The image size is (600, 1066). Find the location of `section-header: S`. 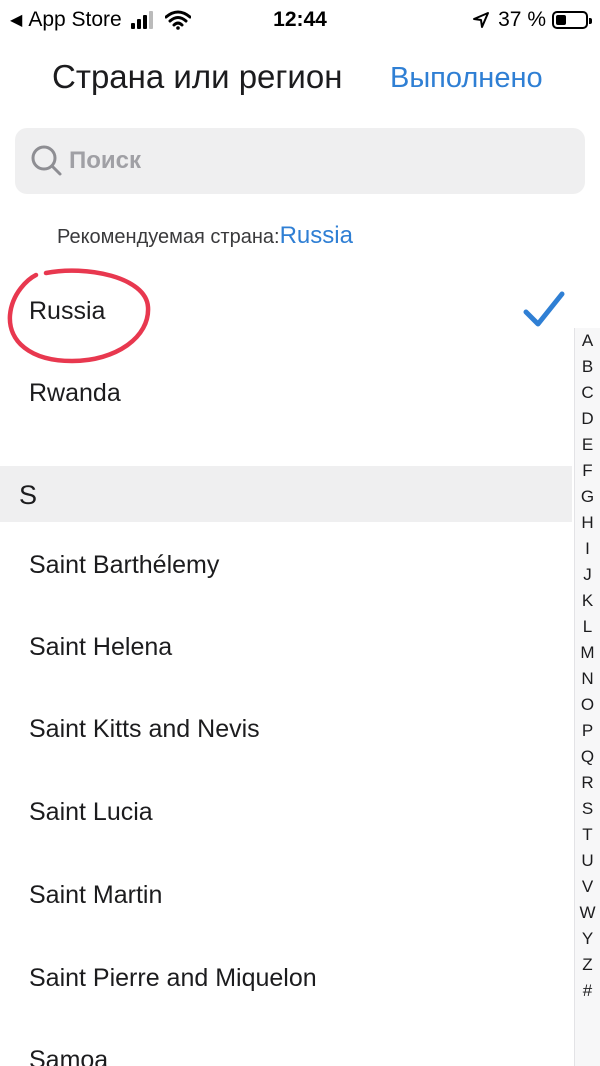

section-header: S is located at coordinates (286, 494).